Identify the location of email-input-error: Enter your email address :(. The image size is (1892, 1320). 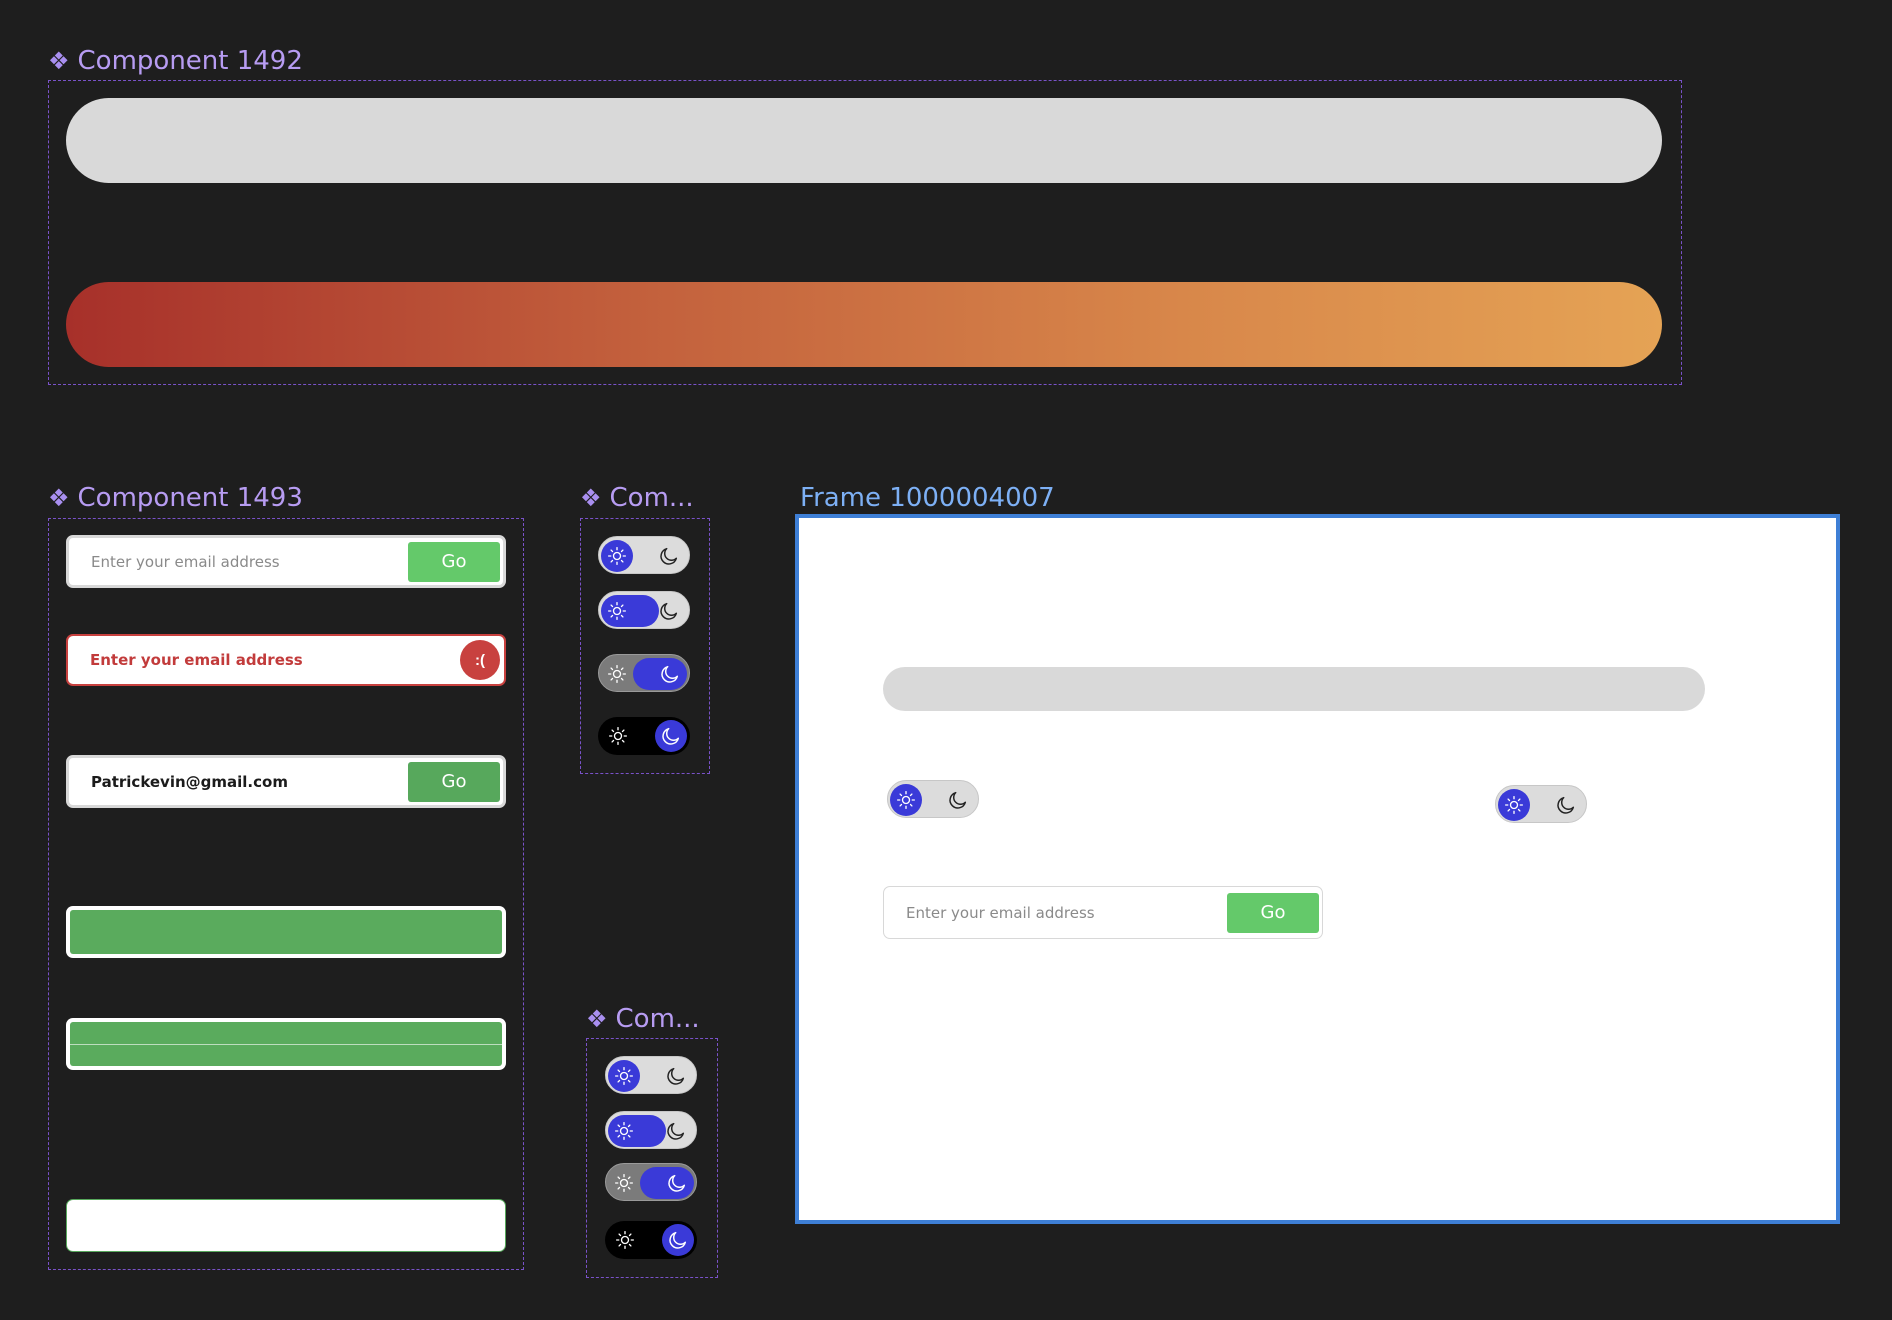
(286, 660).